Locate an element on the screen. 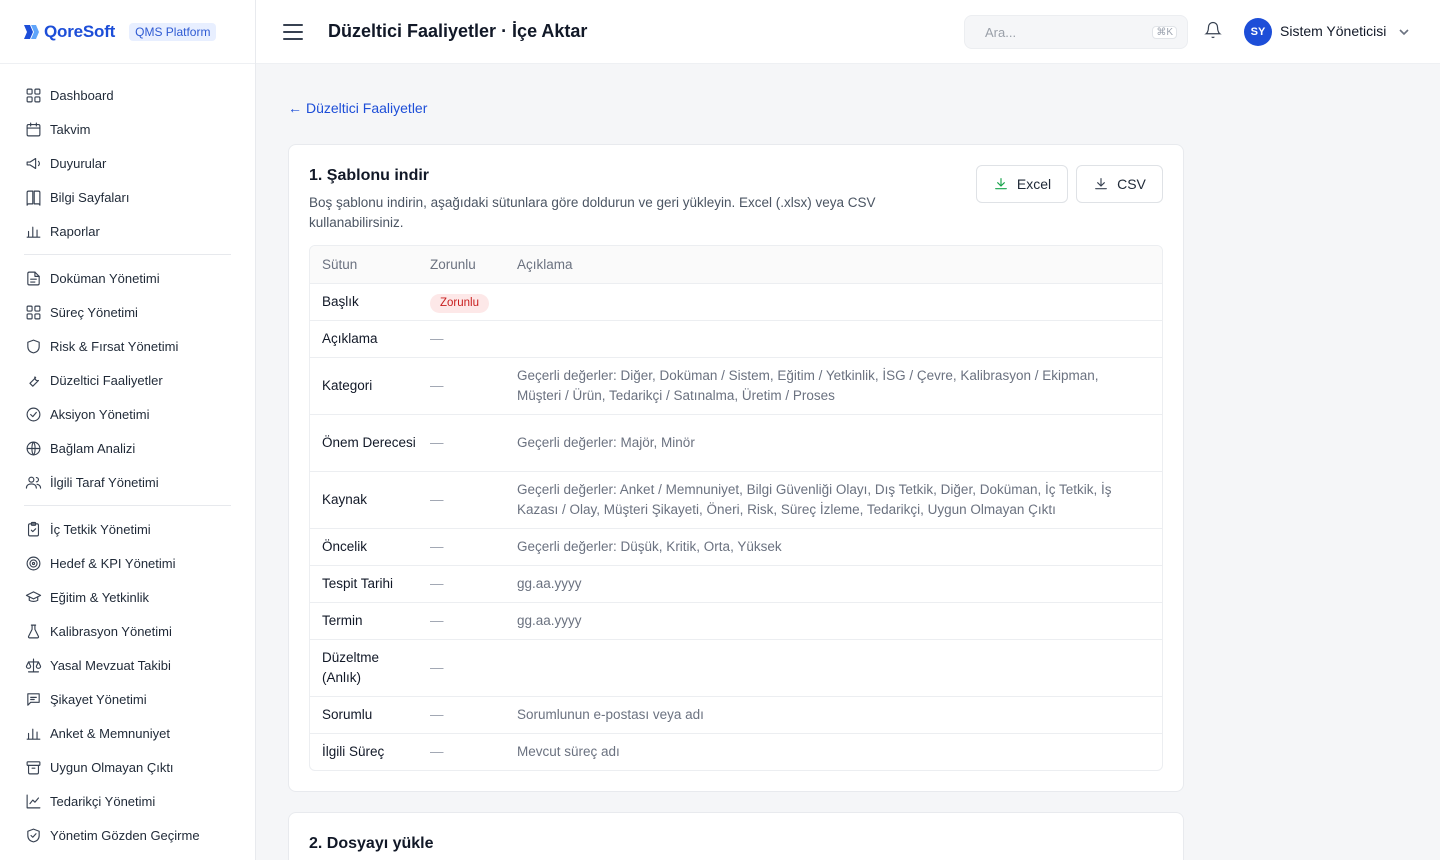 Image resolution: width=1440 pixels, height=860 pixels. notifications-button is located at coordinates (1214, 31).